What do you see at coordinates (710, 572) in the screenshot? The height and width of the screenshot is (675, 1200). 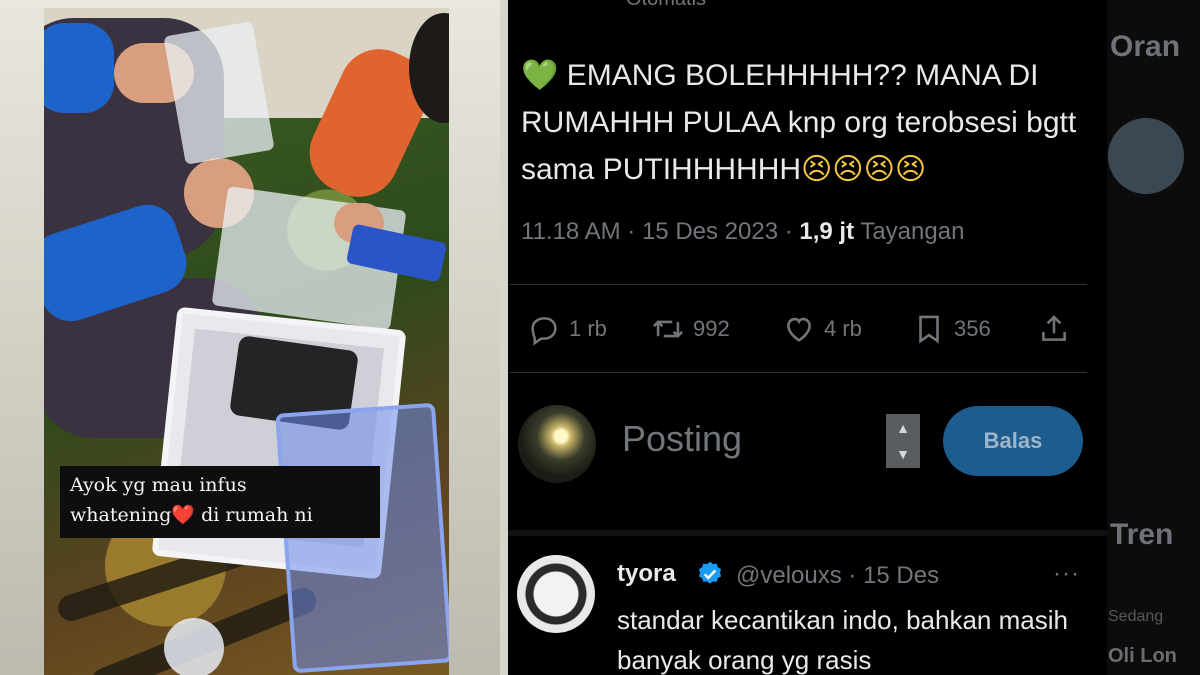 I see `verified-badge-icon` at bounding box center [710, 572].